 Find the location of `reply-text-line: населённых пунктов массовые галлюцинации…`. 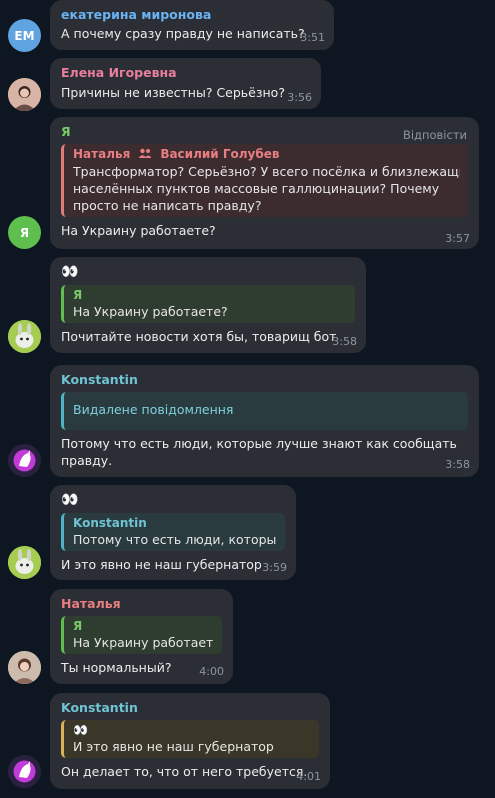

reply-text-line: населённых пунктов массовые галлюцинации… is located at coordinates (256, 188).